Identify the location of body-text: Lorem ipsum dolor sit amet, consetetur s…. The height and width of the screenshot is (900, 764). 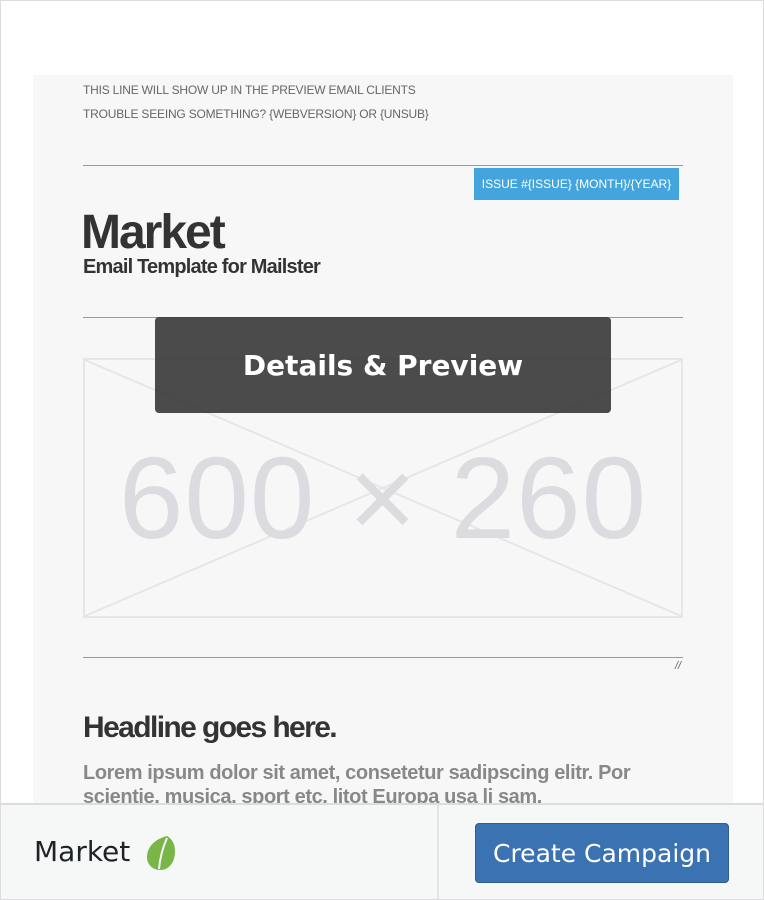
(357, 782).